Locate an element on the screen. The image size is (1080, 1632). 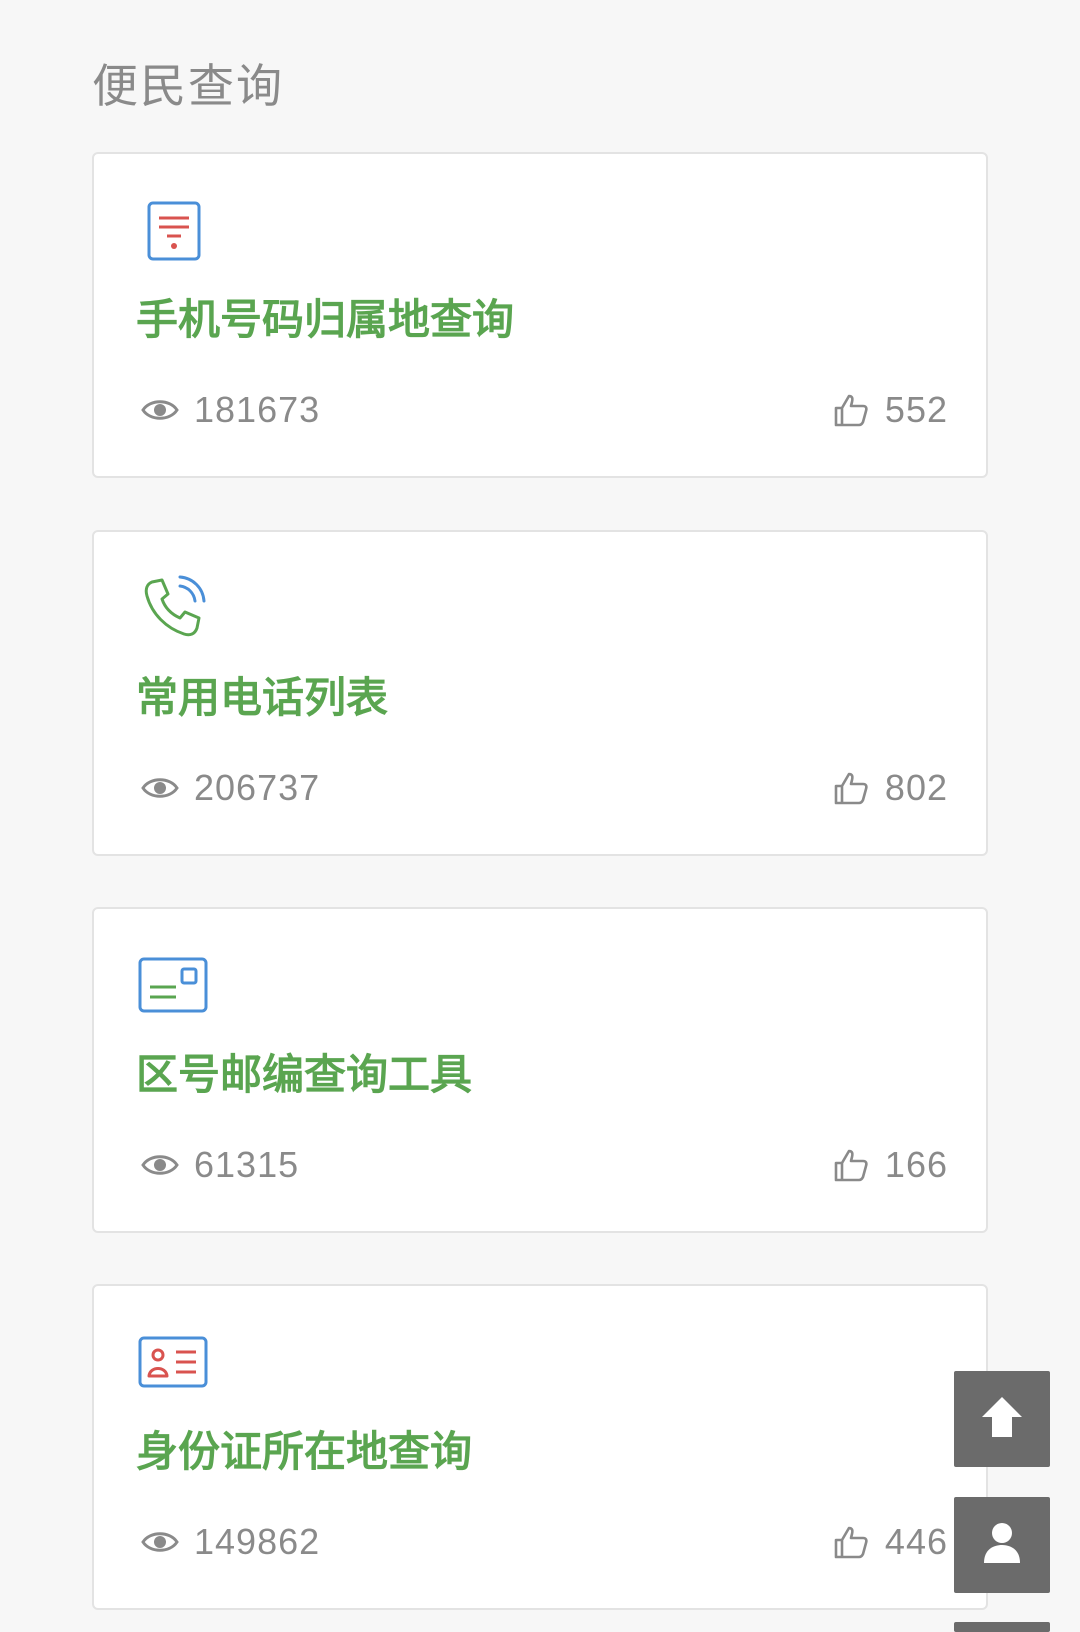
id-card-icon is located at coordinates (174, 1362).